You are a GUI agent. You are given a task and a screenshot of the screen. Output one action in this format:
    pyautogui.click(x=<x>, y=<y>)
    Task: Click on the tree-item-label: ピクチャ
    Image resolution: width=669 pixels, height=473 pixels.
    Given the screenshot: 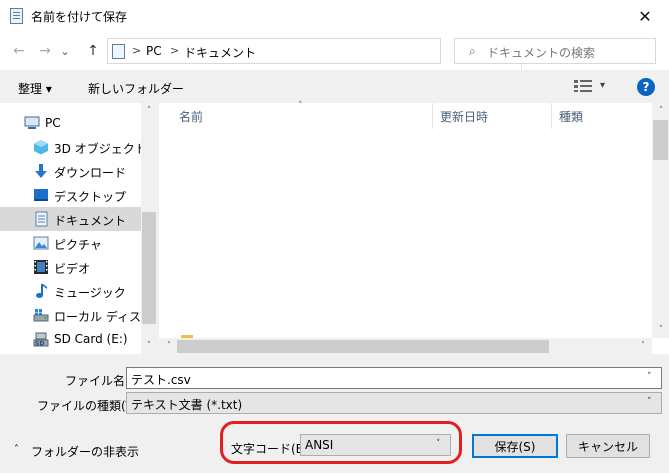 What is the action you would take?
    pyautogui.click(x=78, y=245)
    